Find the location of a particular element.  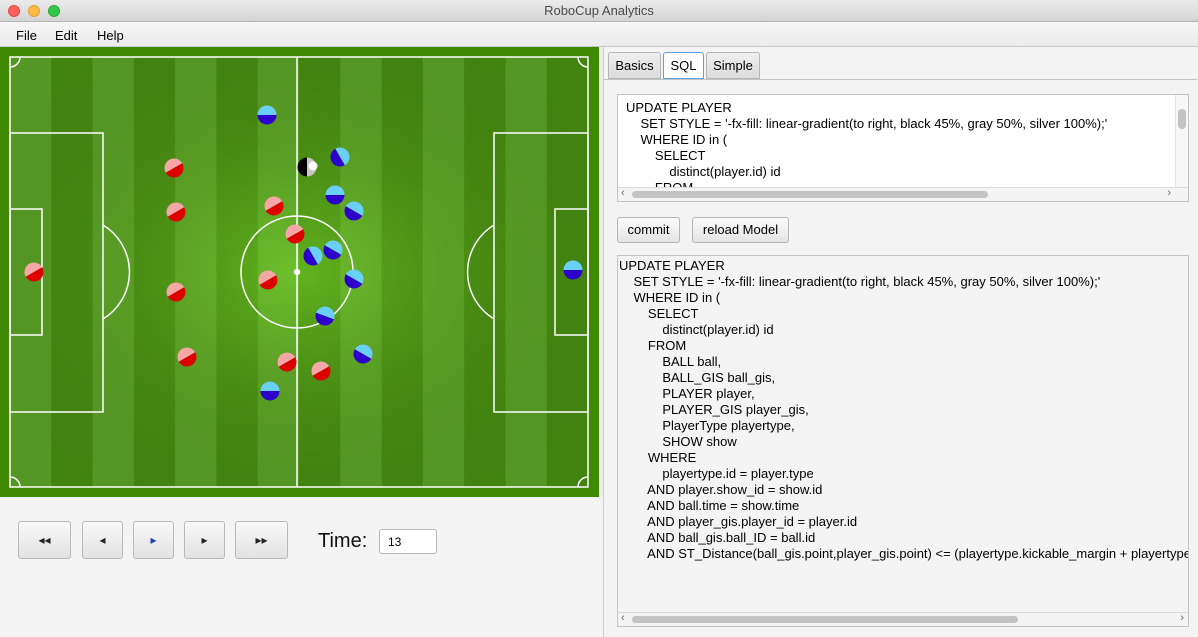

menu-bar: File Edit Help is located at coordinates (599, 34).